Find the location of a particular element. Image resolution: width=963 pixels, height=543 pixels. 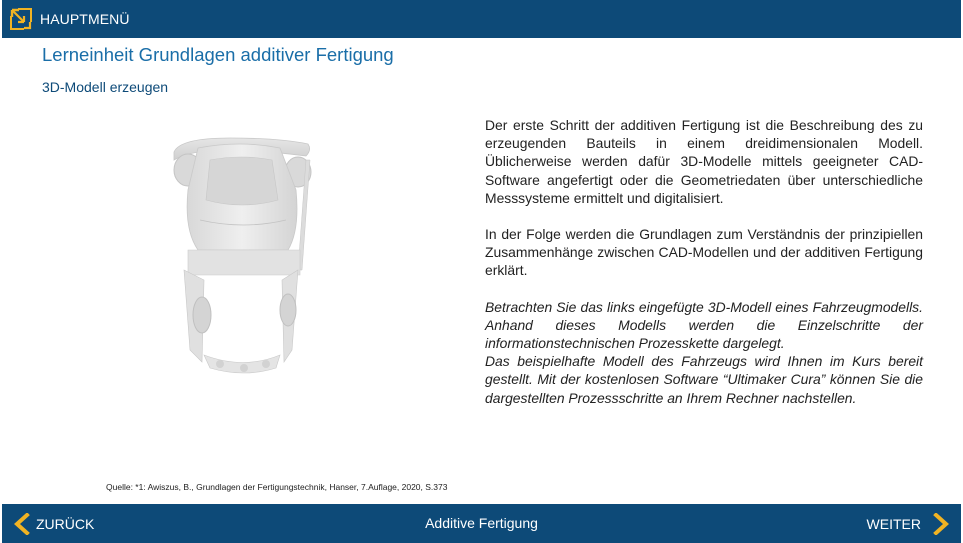

next-button: WEITER is located at coordinates (909, 523).